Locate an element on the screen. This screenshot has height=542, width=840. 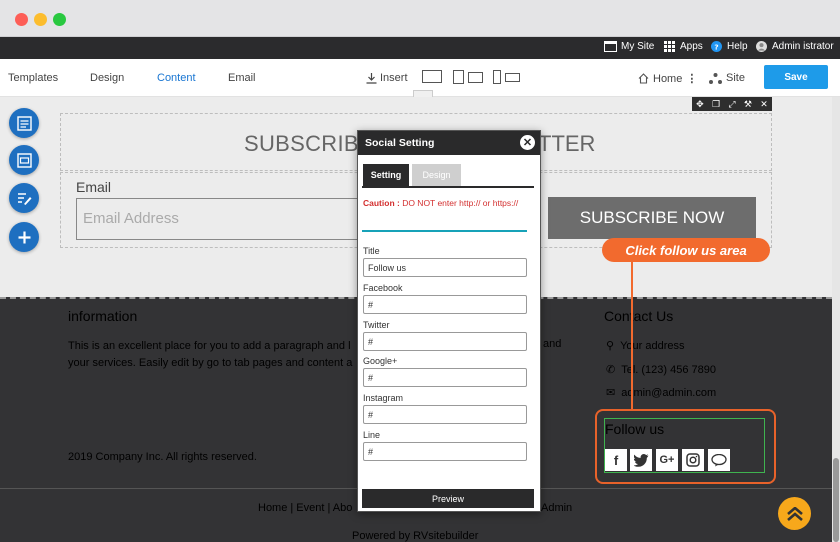
sections-button is located at coordinates (24, 160).